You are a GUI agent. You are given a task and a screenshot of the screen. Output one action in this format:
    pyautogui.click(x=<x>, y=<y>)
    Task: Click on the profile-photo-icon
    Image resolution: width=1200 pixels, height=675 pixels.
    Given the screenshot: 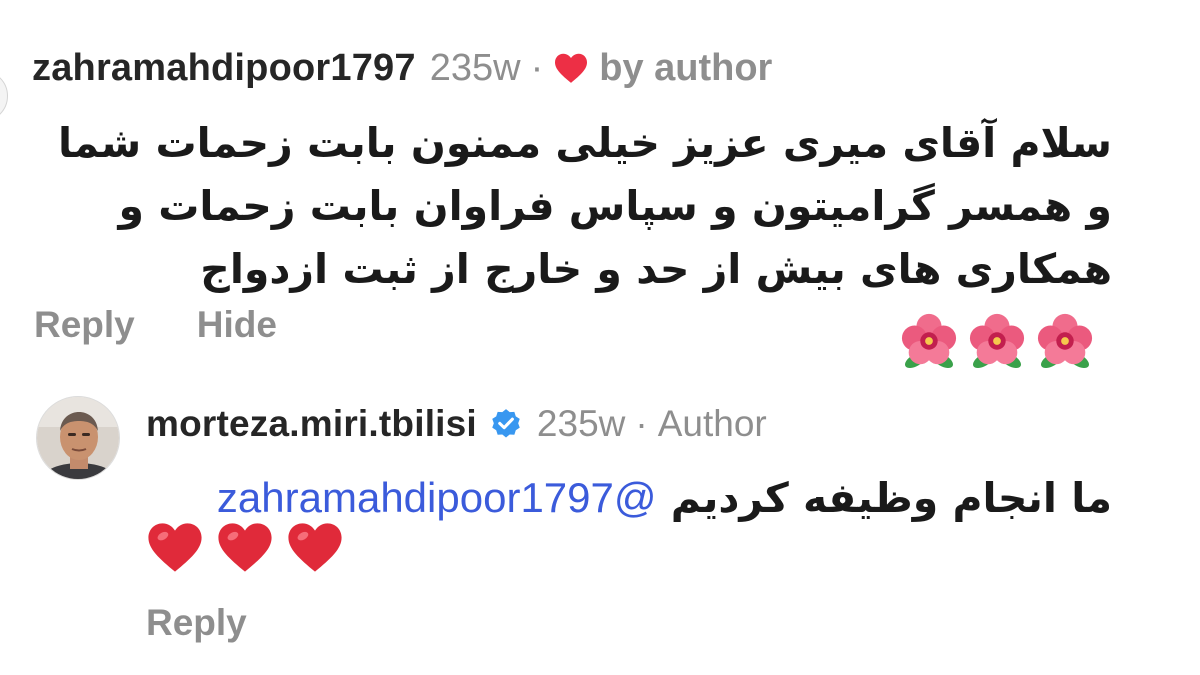 What is the action you would take?
    pyautogui.click(x=78, y=438)
    